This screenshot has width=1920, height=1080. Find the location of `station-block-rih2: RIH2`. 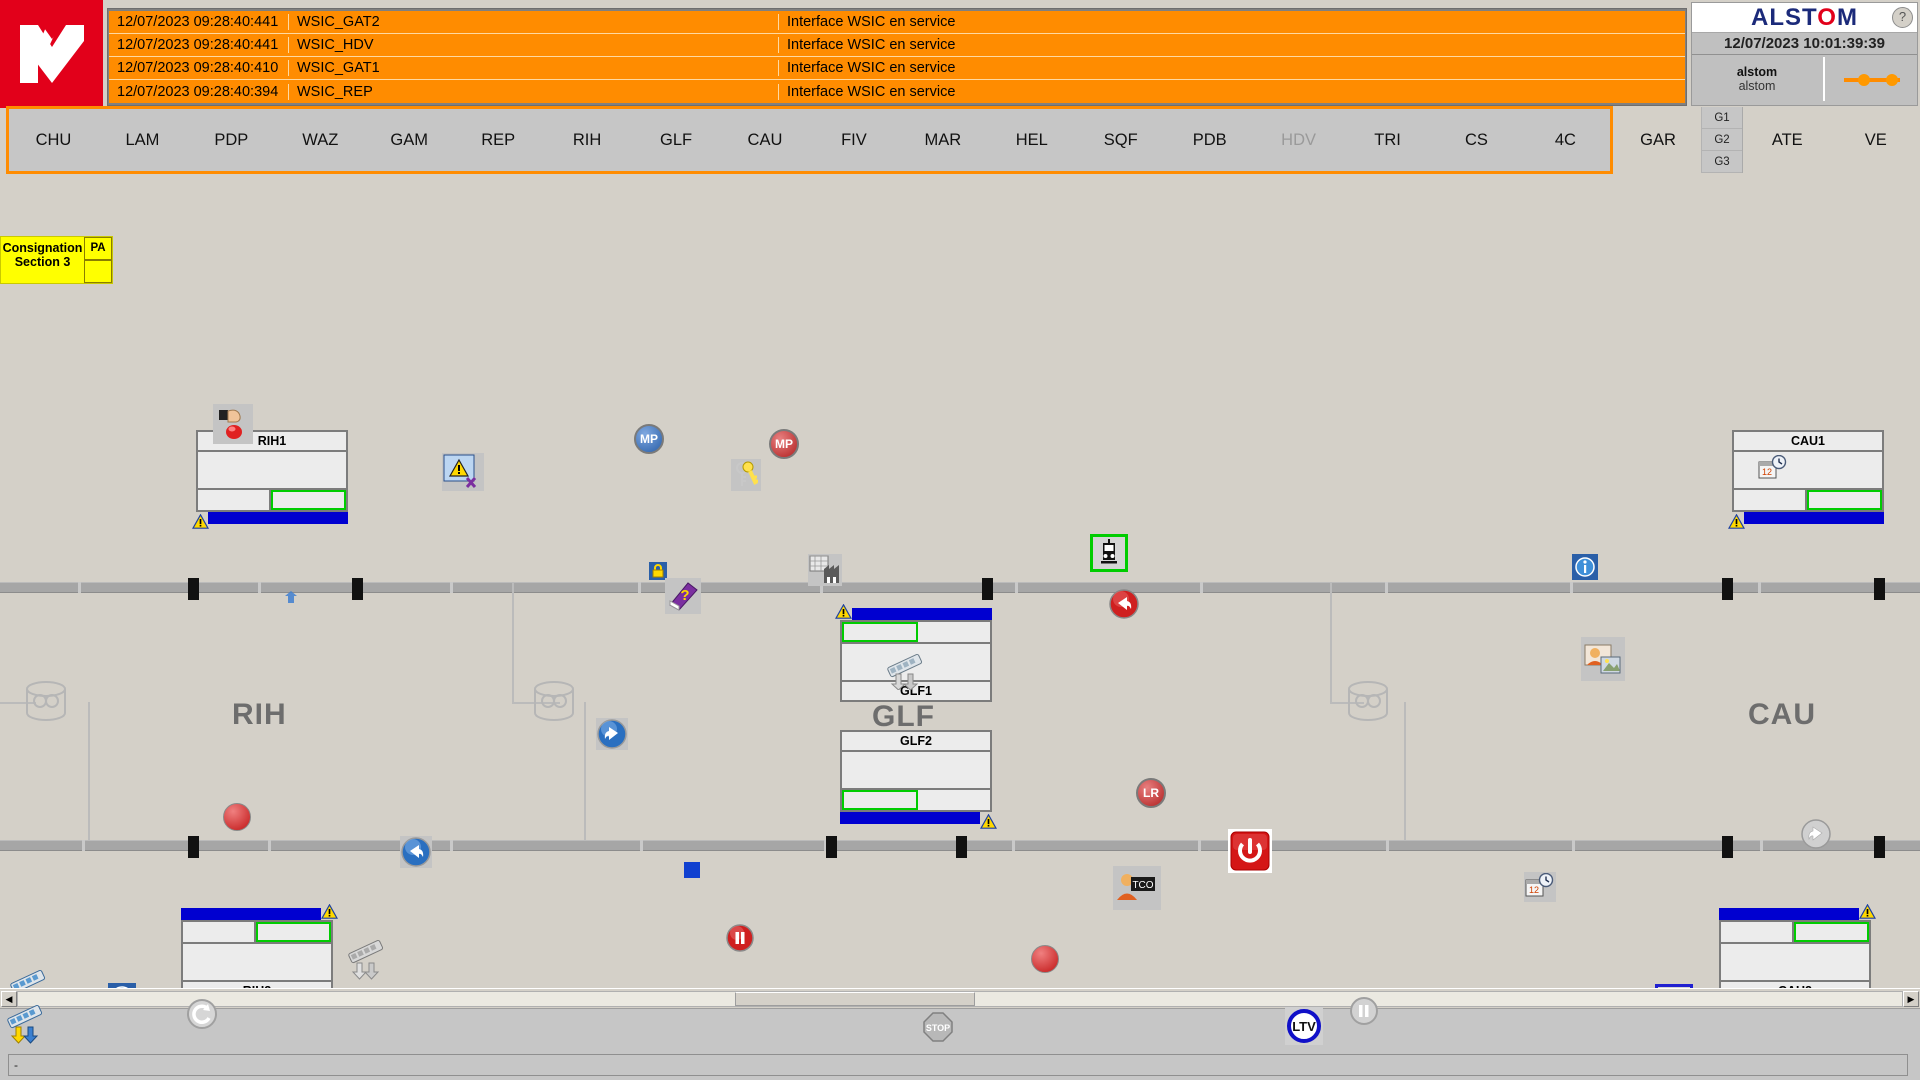

station-block-rih2: RIH2 is located at coordinates (259, 947).